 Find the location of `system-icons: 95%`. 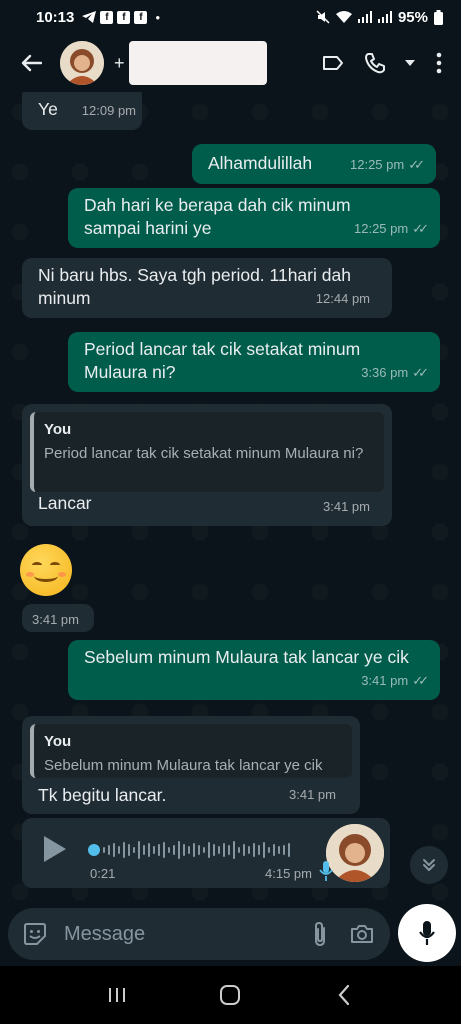

system-icons: 95% is located at coordinates (379, 17).